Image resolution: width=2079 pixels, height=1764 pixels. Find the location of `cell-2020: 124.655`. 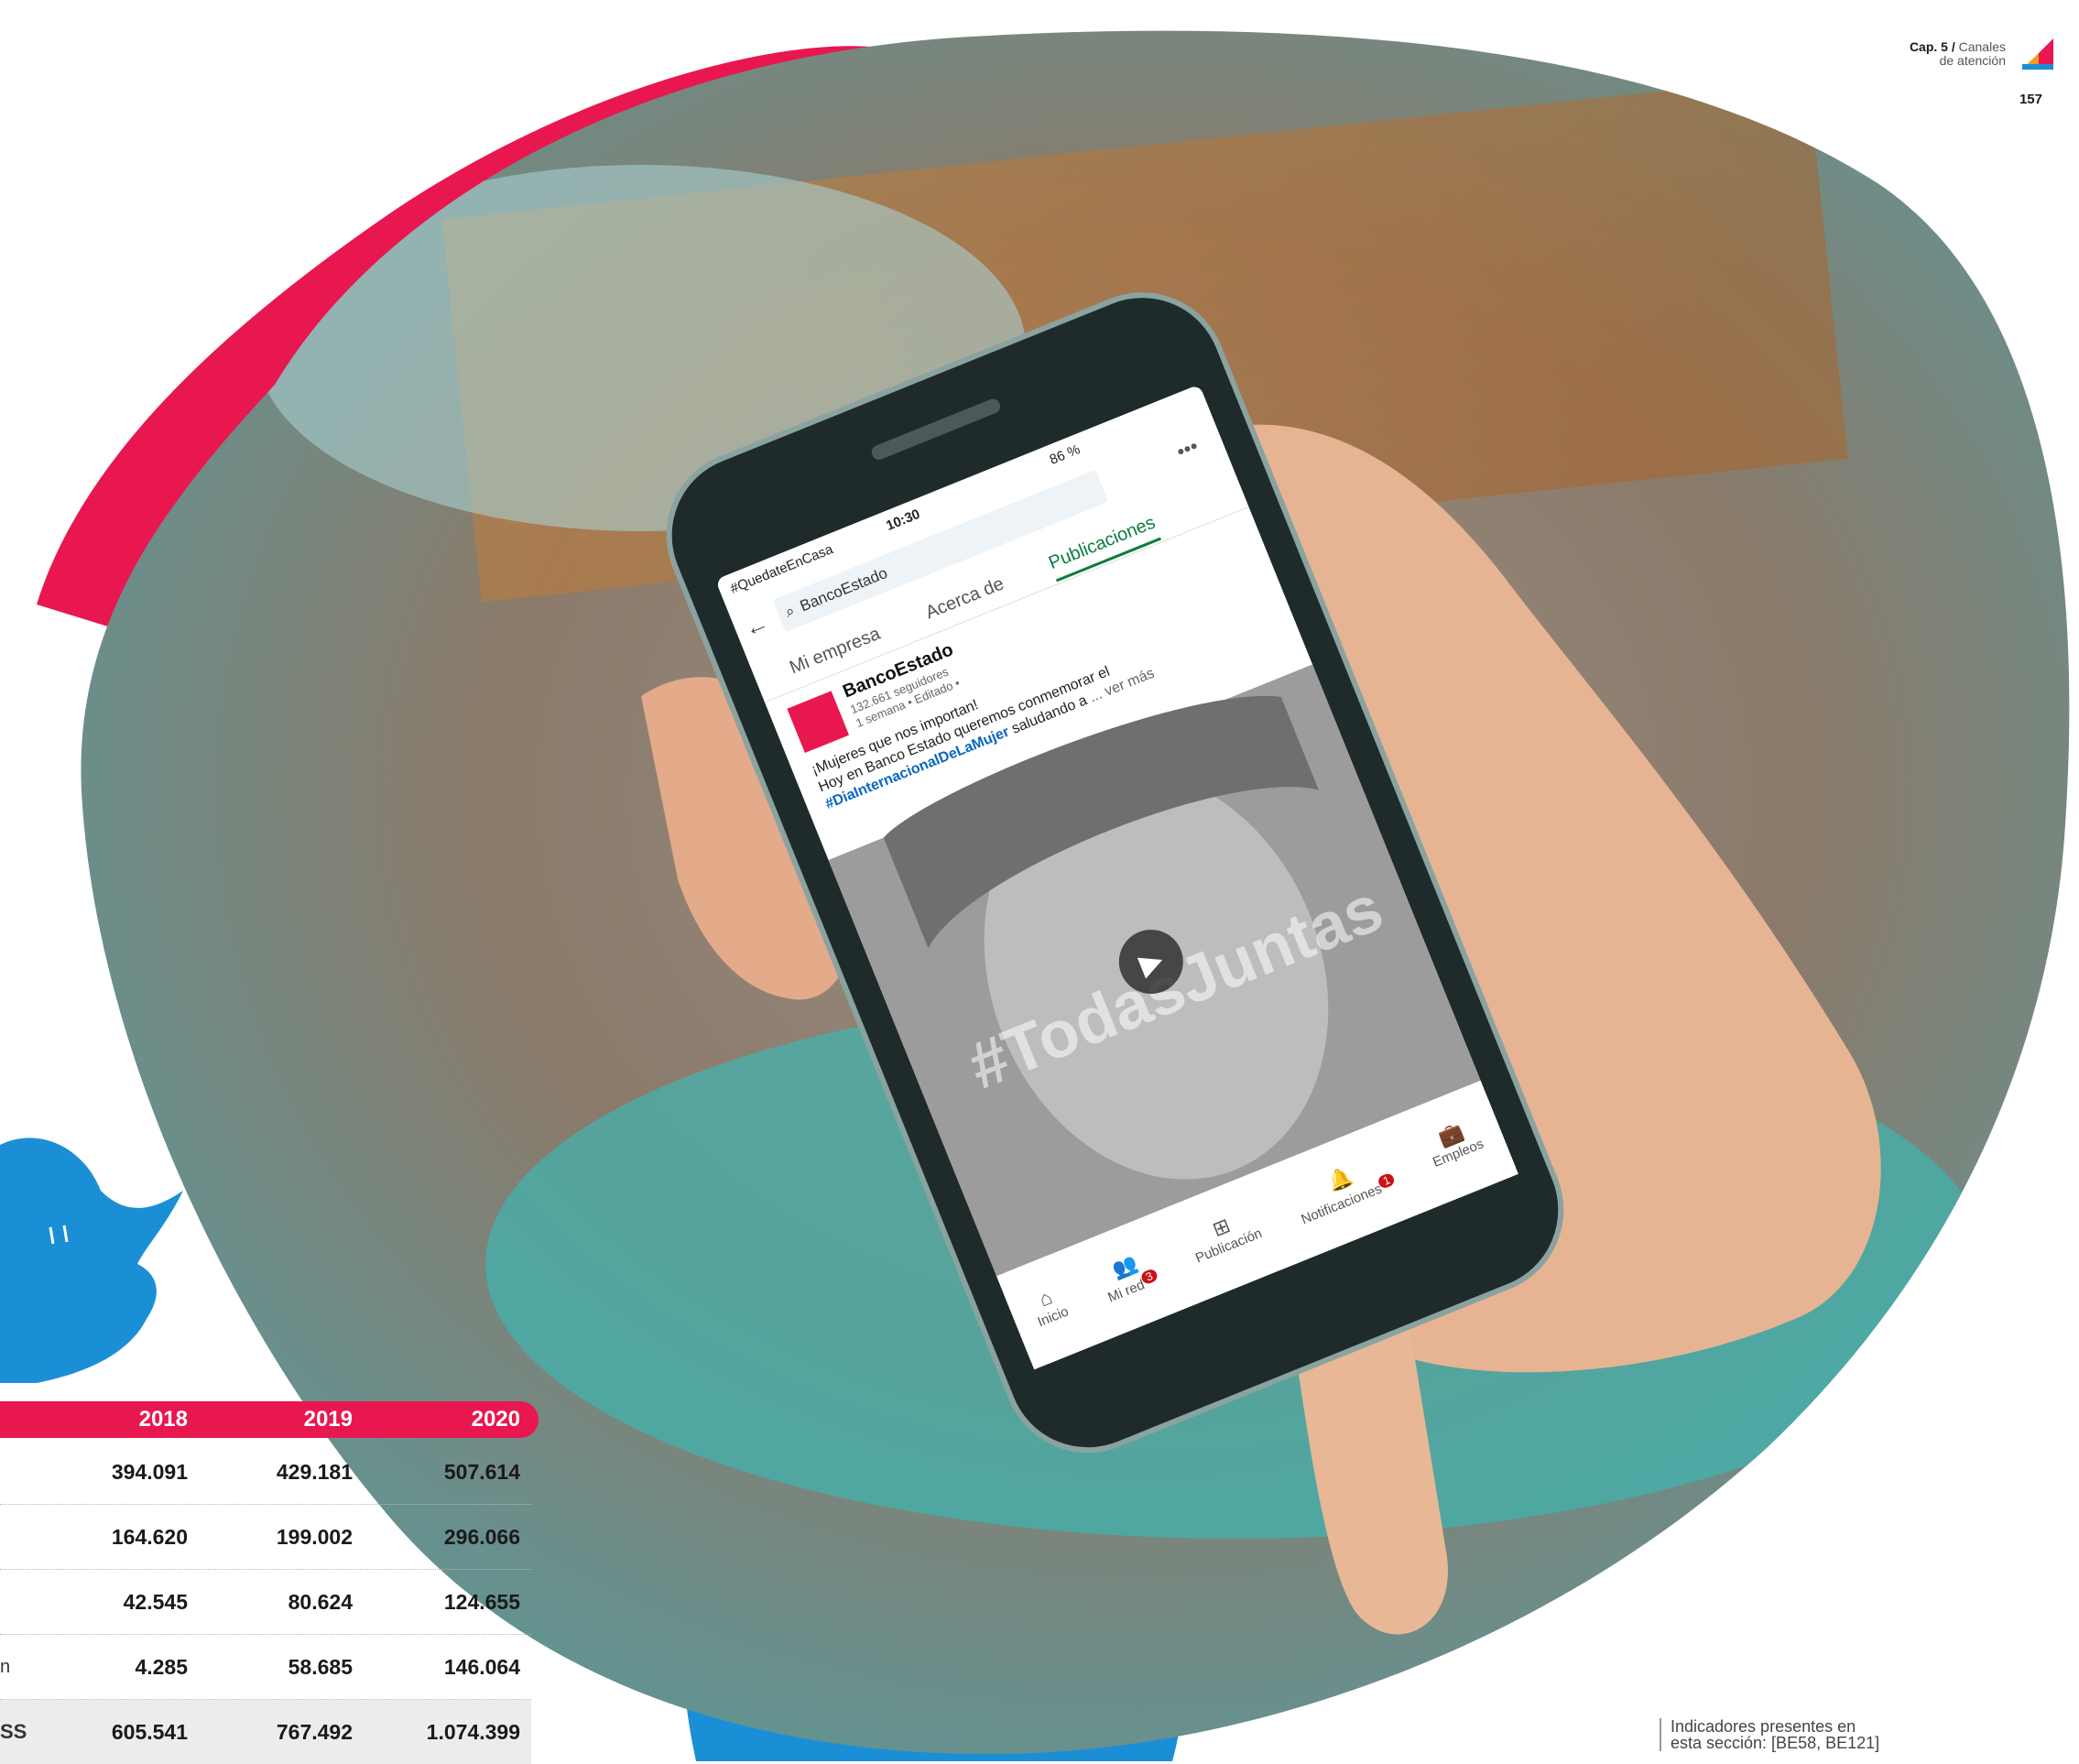

cell-2020: 124.655 is located at coordinates (481, 1602).